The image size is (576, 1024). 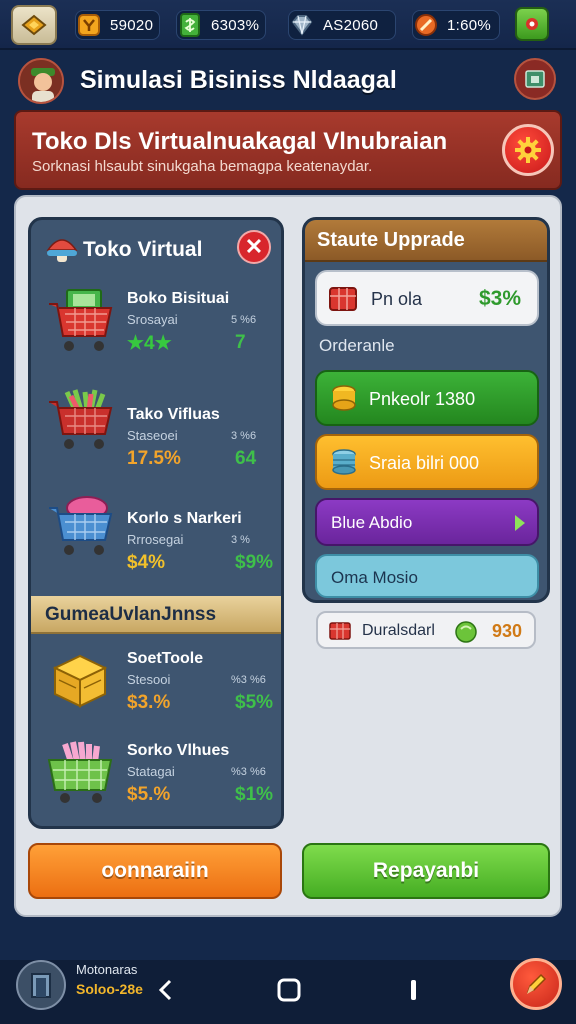 I want to click on home-icon, so click(x=289, y=990).